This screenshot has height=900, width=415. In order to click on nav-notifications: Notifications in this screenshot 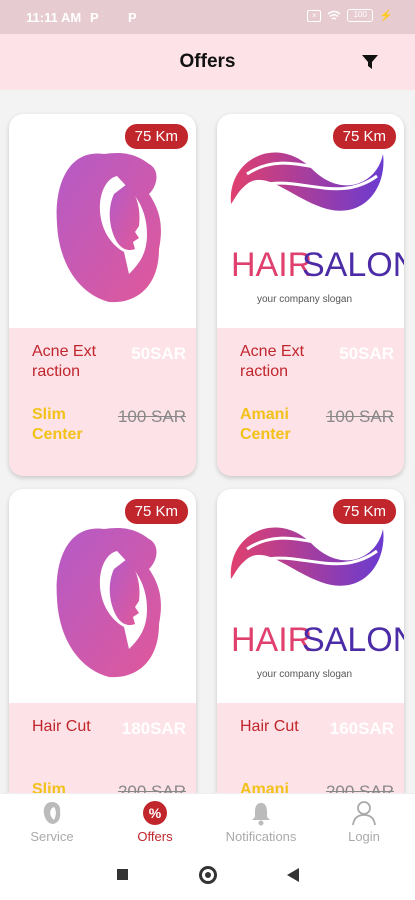, I will do `click(261, 822)`.